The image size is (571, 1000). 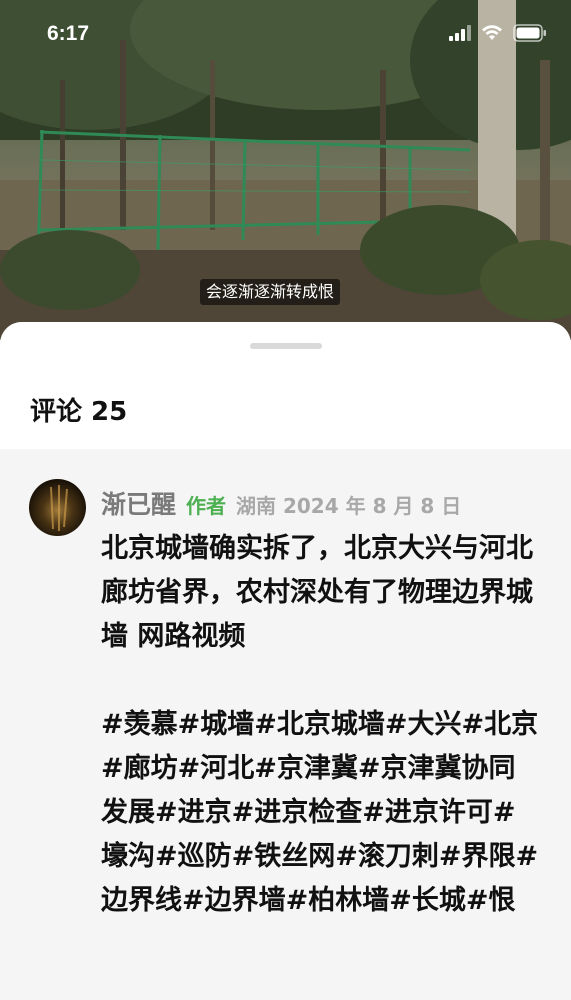 What do you see at coordinates (460, 33) in the screenshot?
I see `signal-icon` at bounding box center [460, 33].